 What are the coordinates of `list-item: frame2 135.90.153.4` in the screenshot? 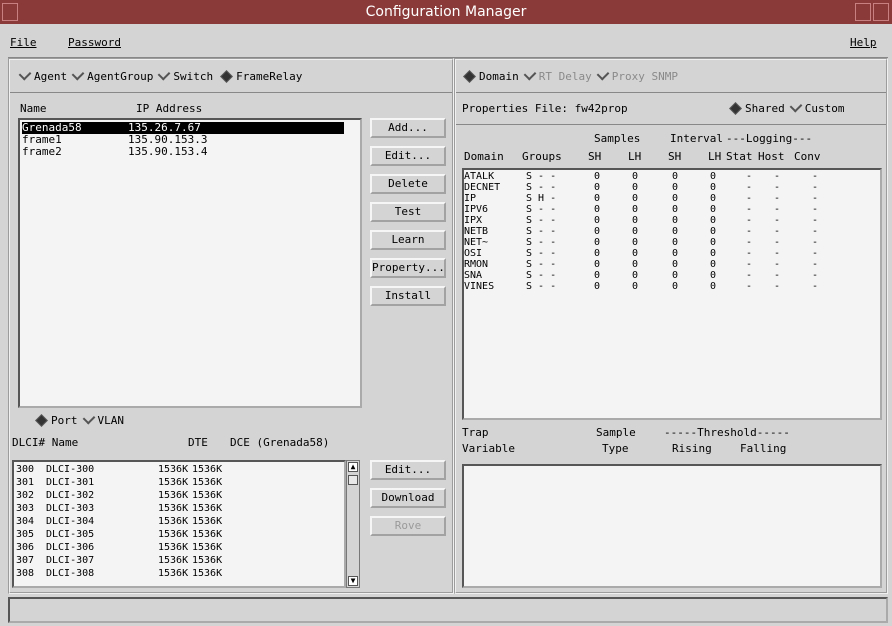 It's located at (183, 152).